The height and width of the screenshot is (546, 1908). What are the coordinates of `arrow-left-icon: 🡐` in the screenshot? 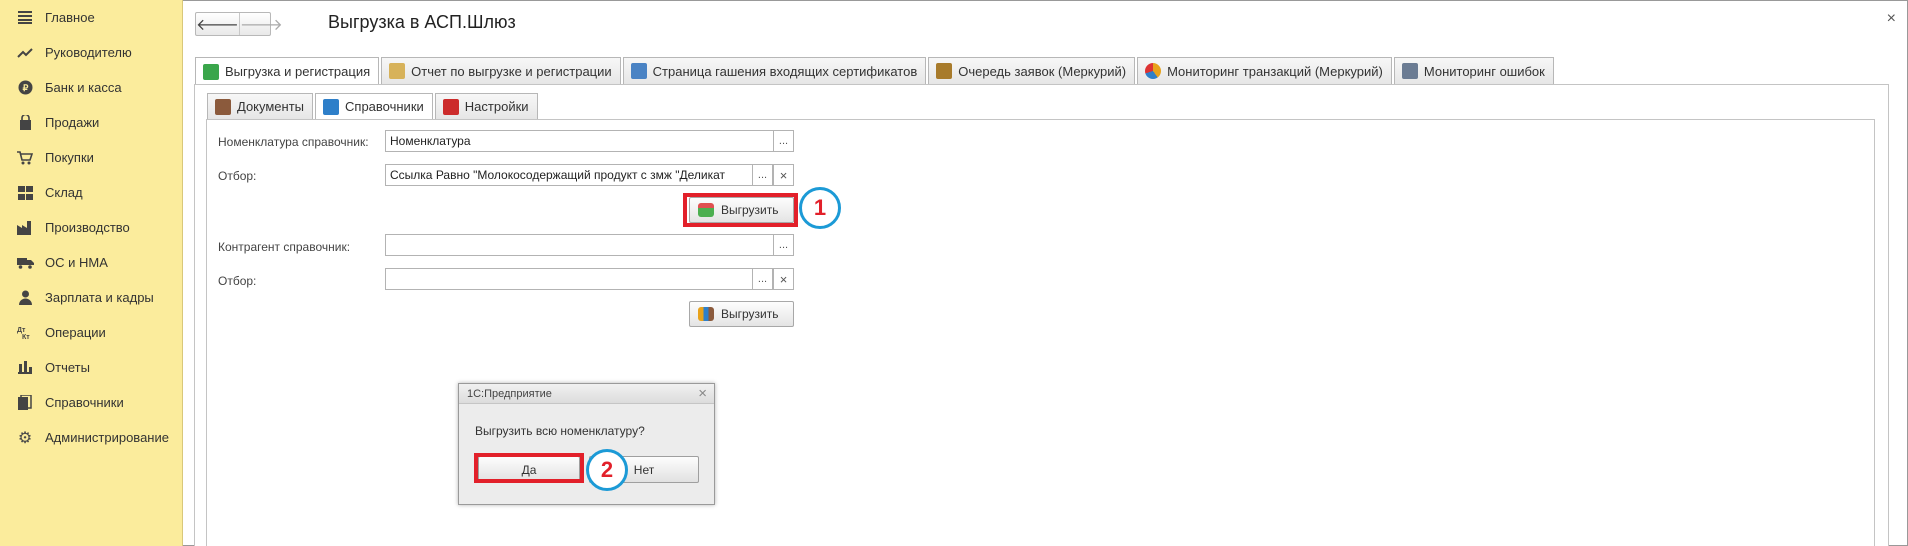 It's located at (217, 25).